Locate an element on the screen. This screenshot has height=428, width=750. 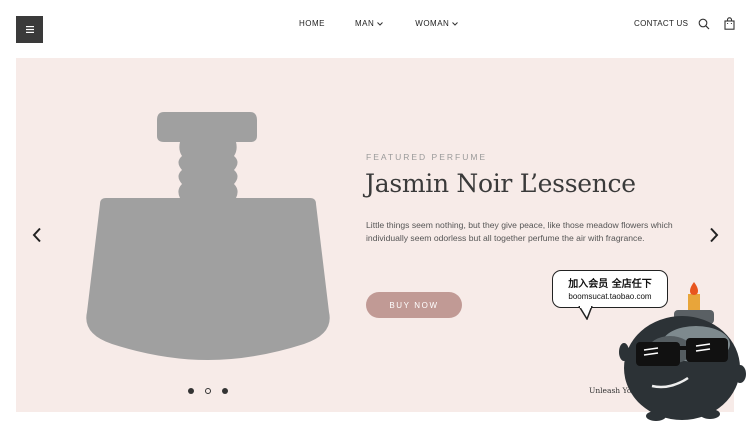
nav-item-label: HOME is located at coordinates (312, 23).